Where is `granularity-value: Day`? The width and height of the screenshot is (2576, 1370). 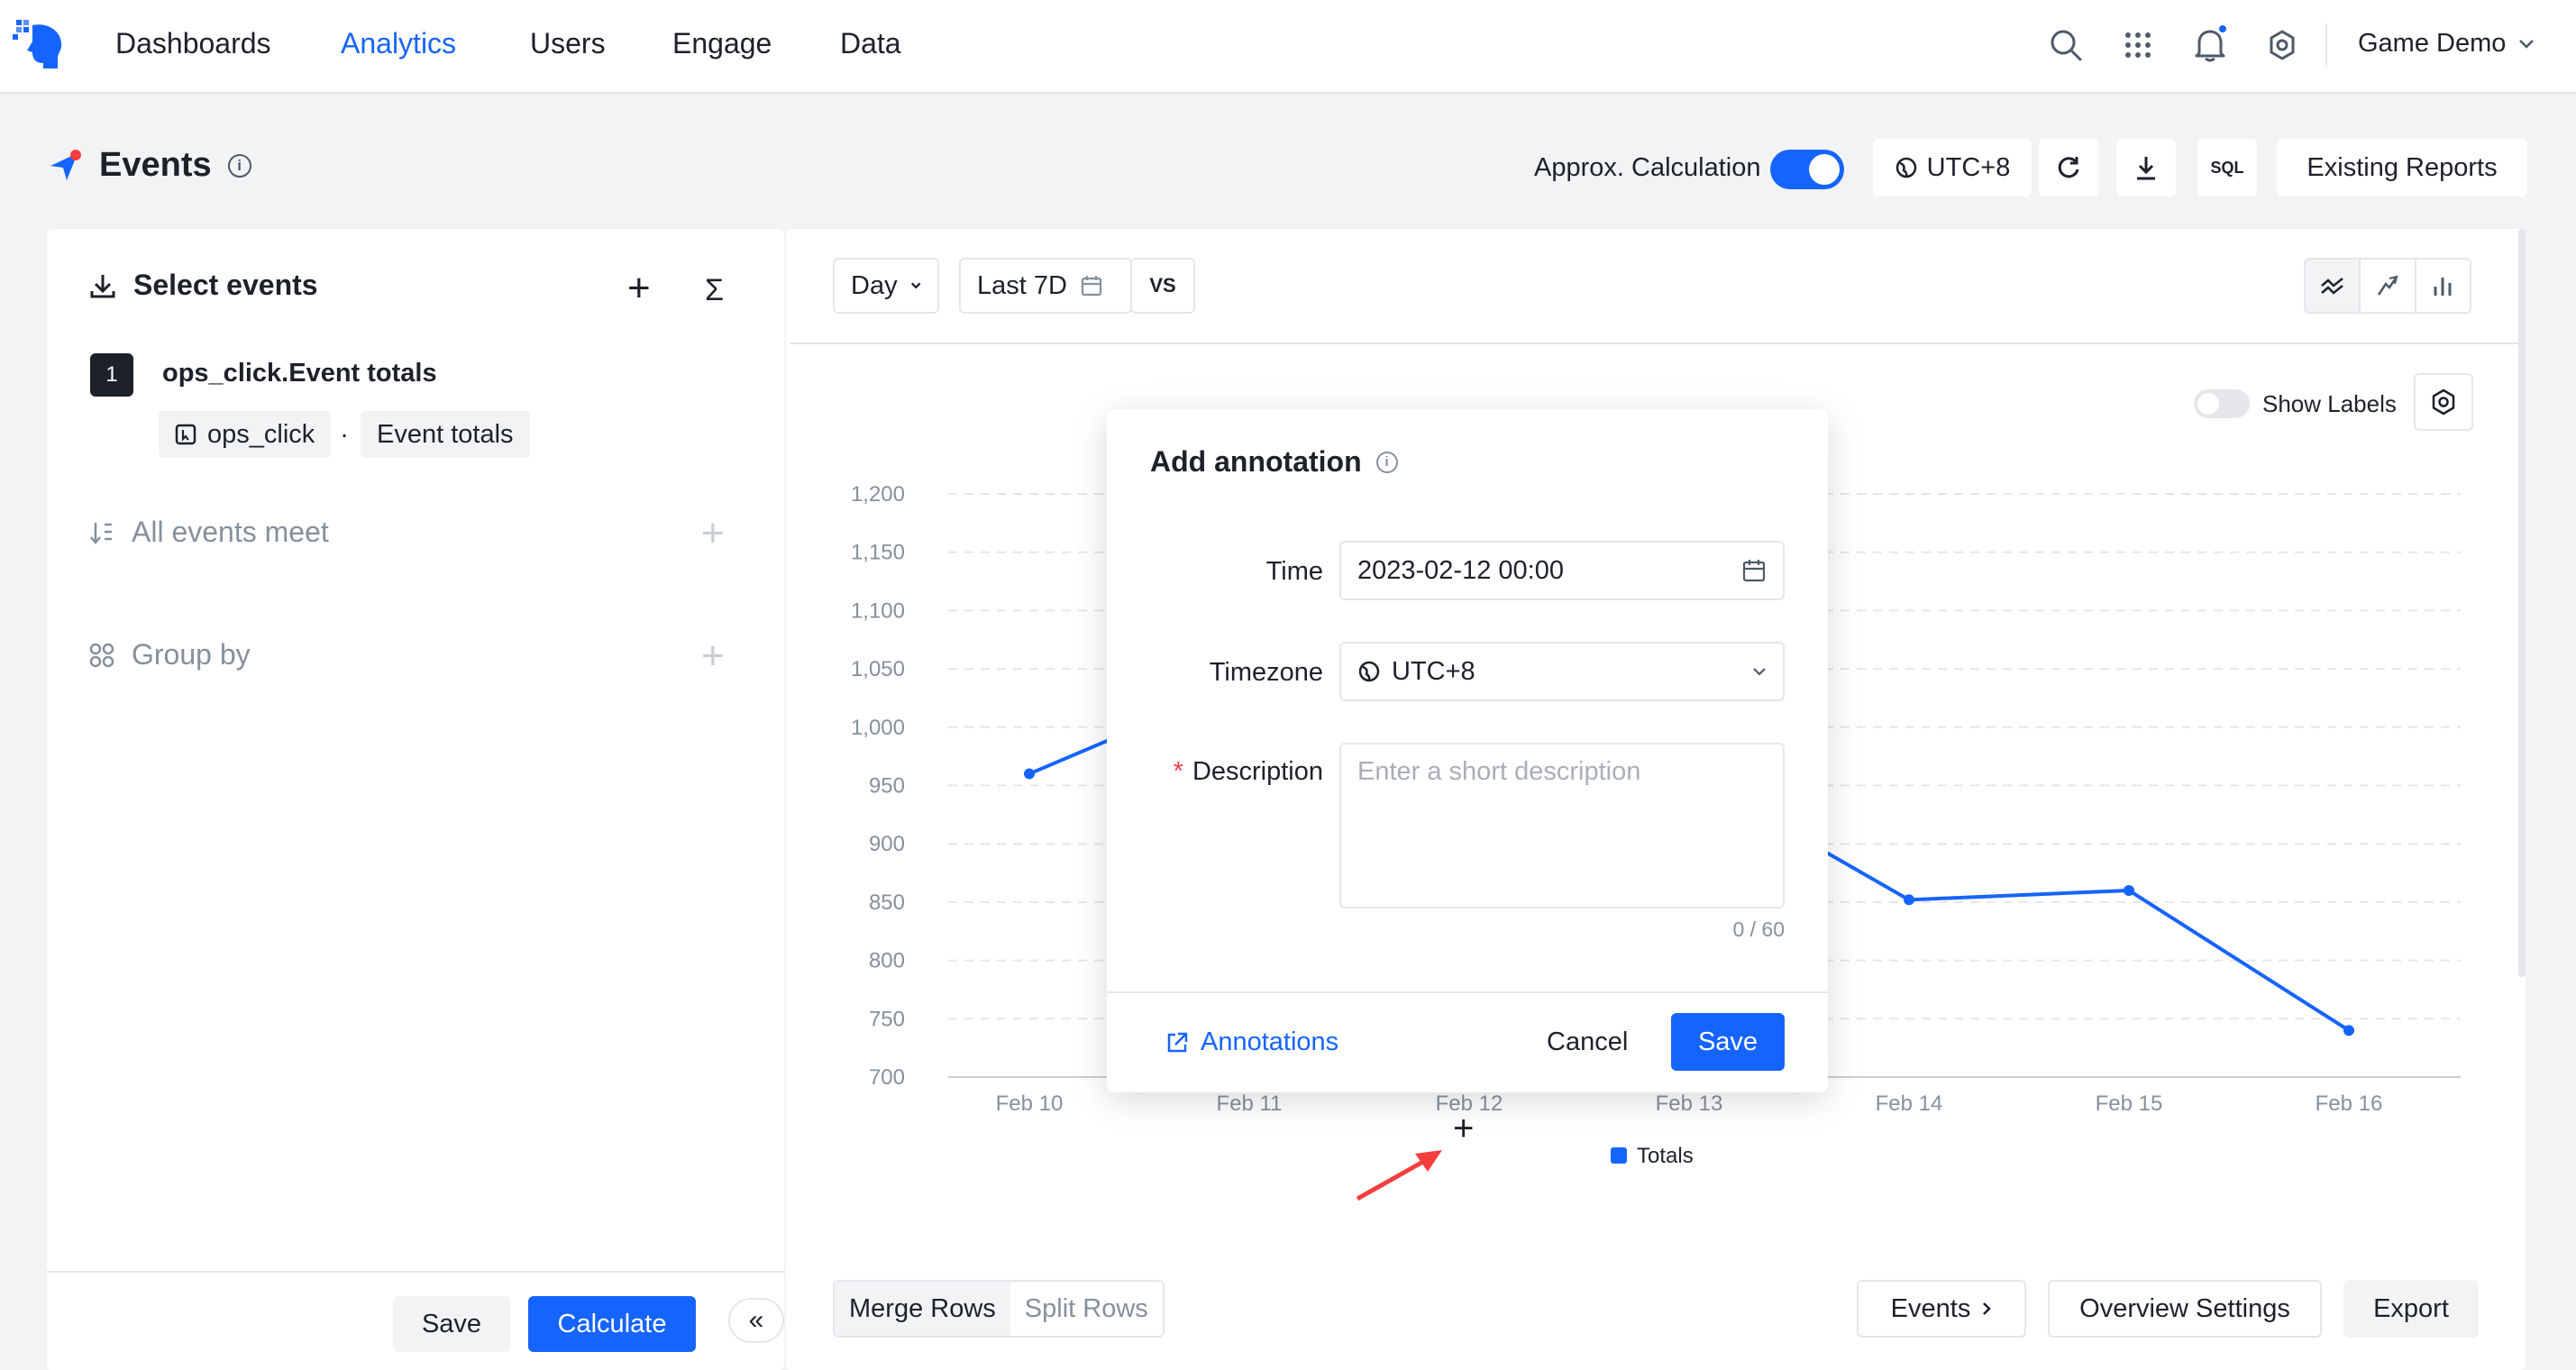
granularity-value: Day is located at coordinates (874, 285).